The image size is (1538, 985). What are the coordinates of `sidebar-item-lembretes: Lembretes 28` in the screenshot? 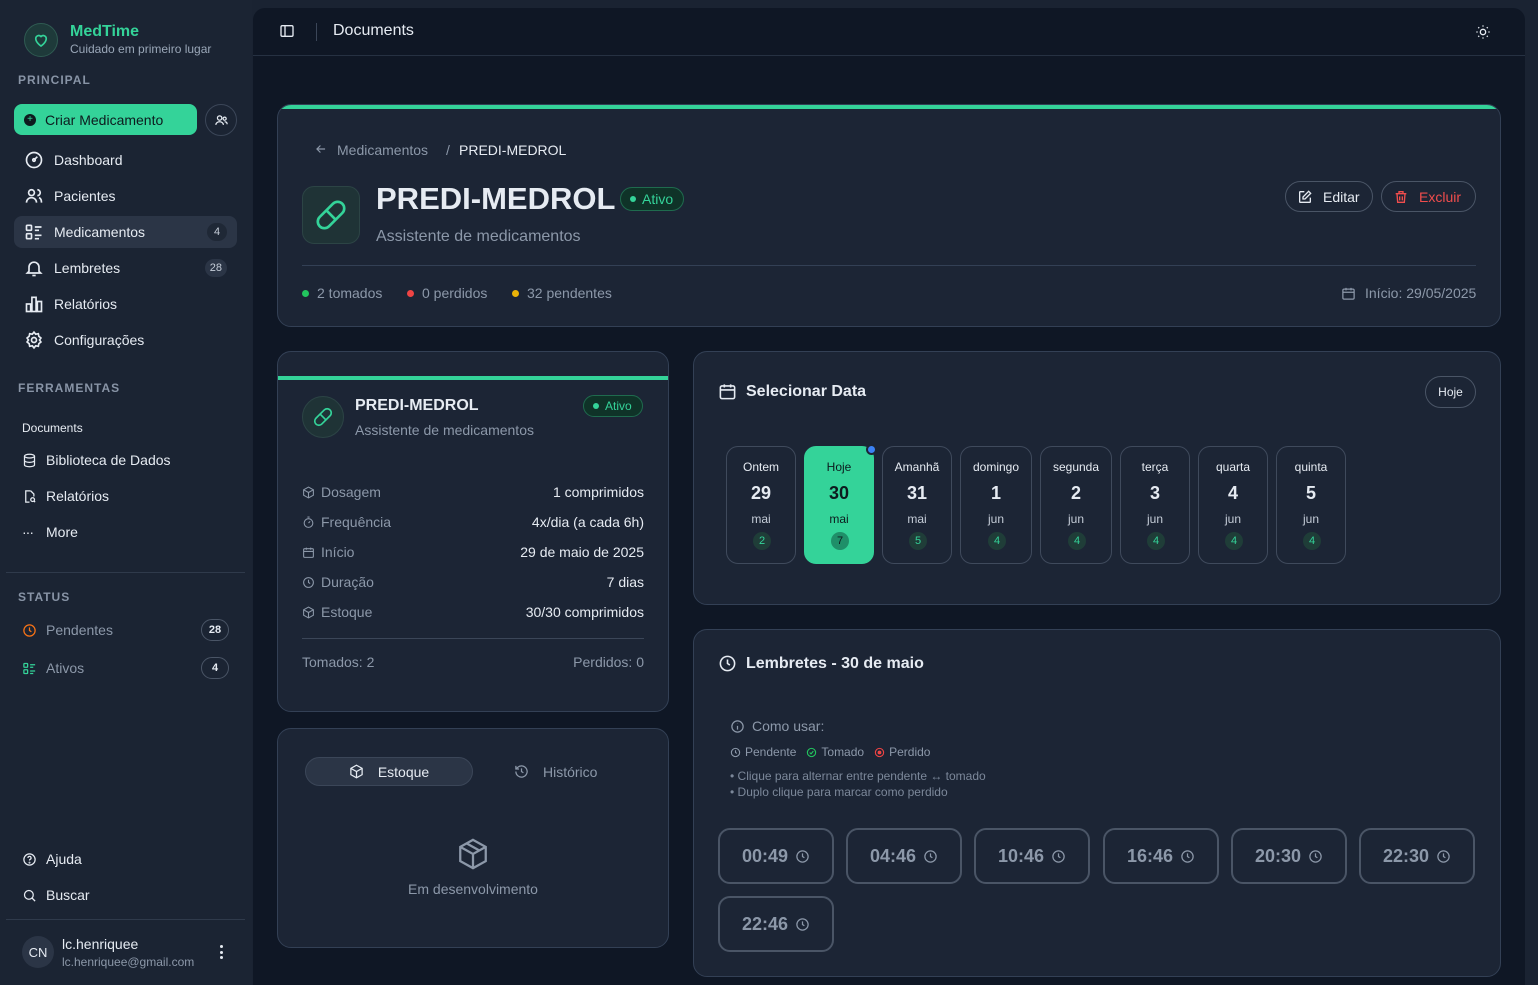 It's located at (125, 268).